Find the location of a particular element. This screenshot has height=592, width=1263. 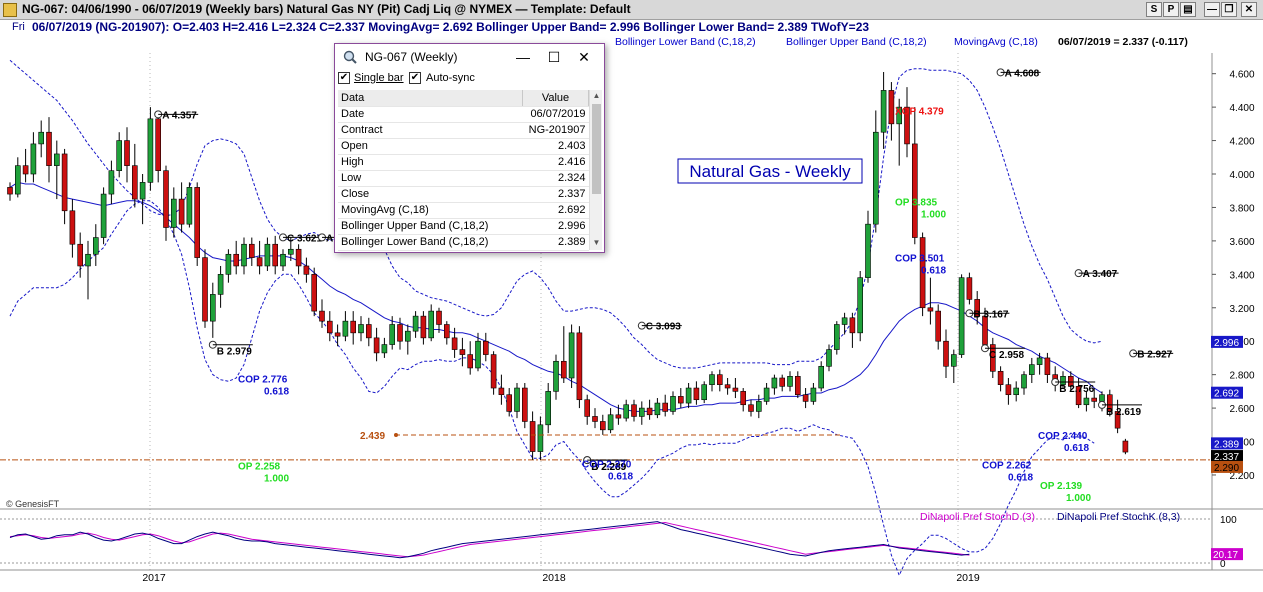

auto-sync-checkbox: ✔ is located at coordinates (415, 78).